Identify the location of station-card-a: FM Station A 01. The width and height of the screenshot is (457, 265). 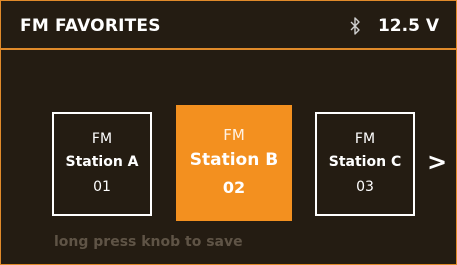
(102, 164).